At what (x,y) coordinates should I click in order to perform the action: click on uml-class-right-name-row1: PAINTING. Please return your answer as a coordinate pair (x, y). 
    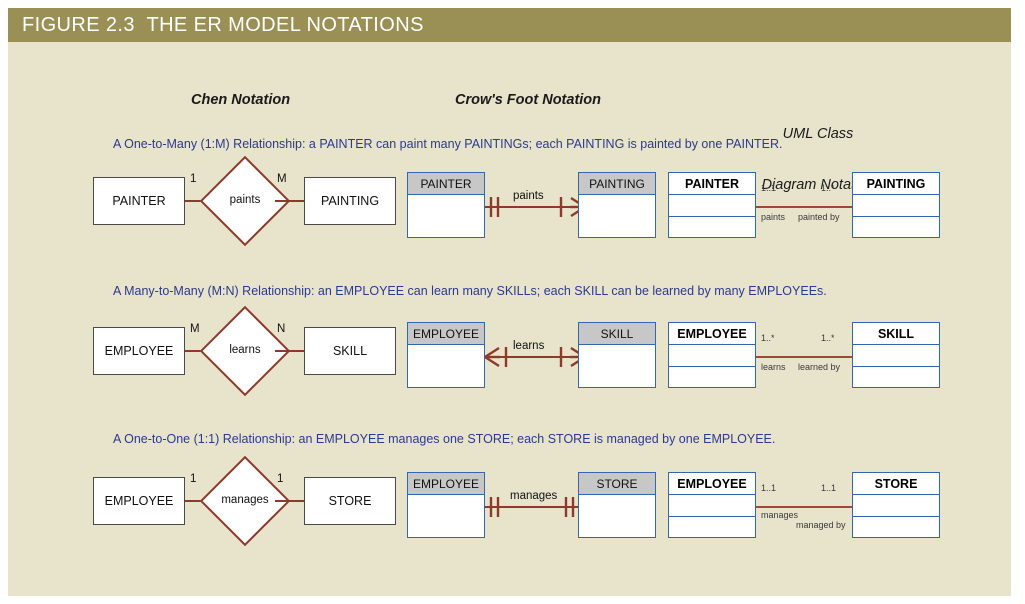
    Looking at the image, I should click on (896, 184).